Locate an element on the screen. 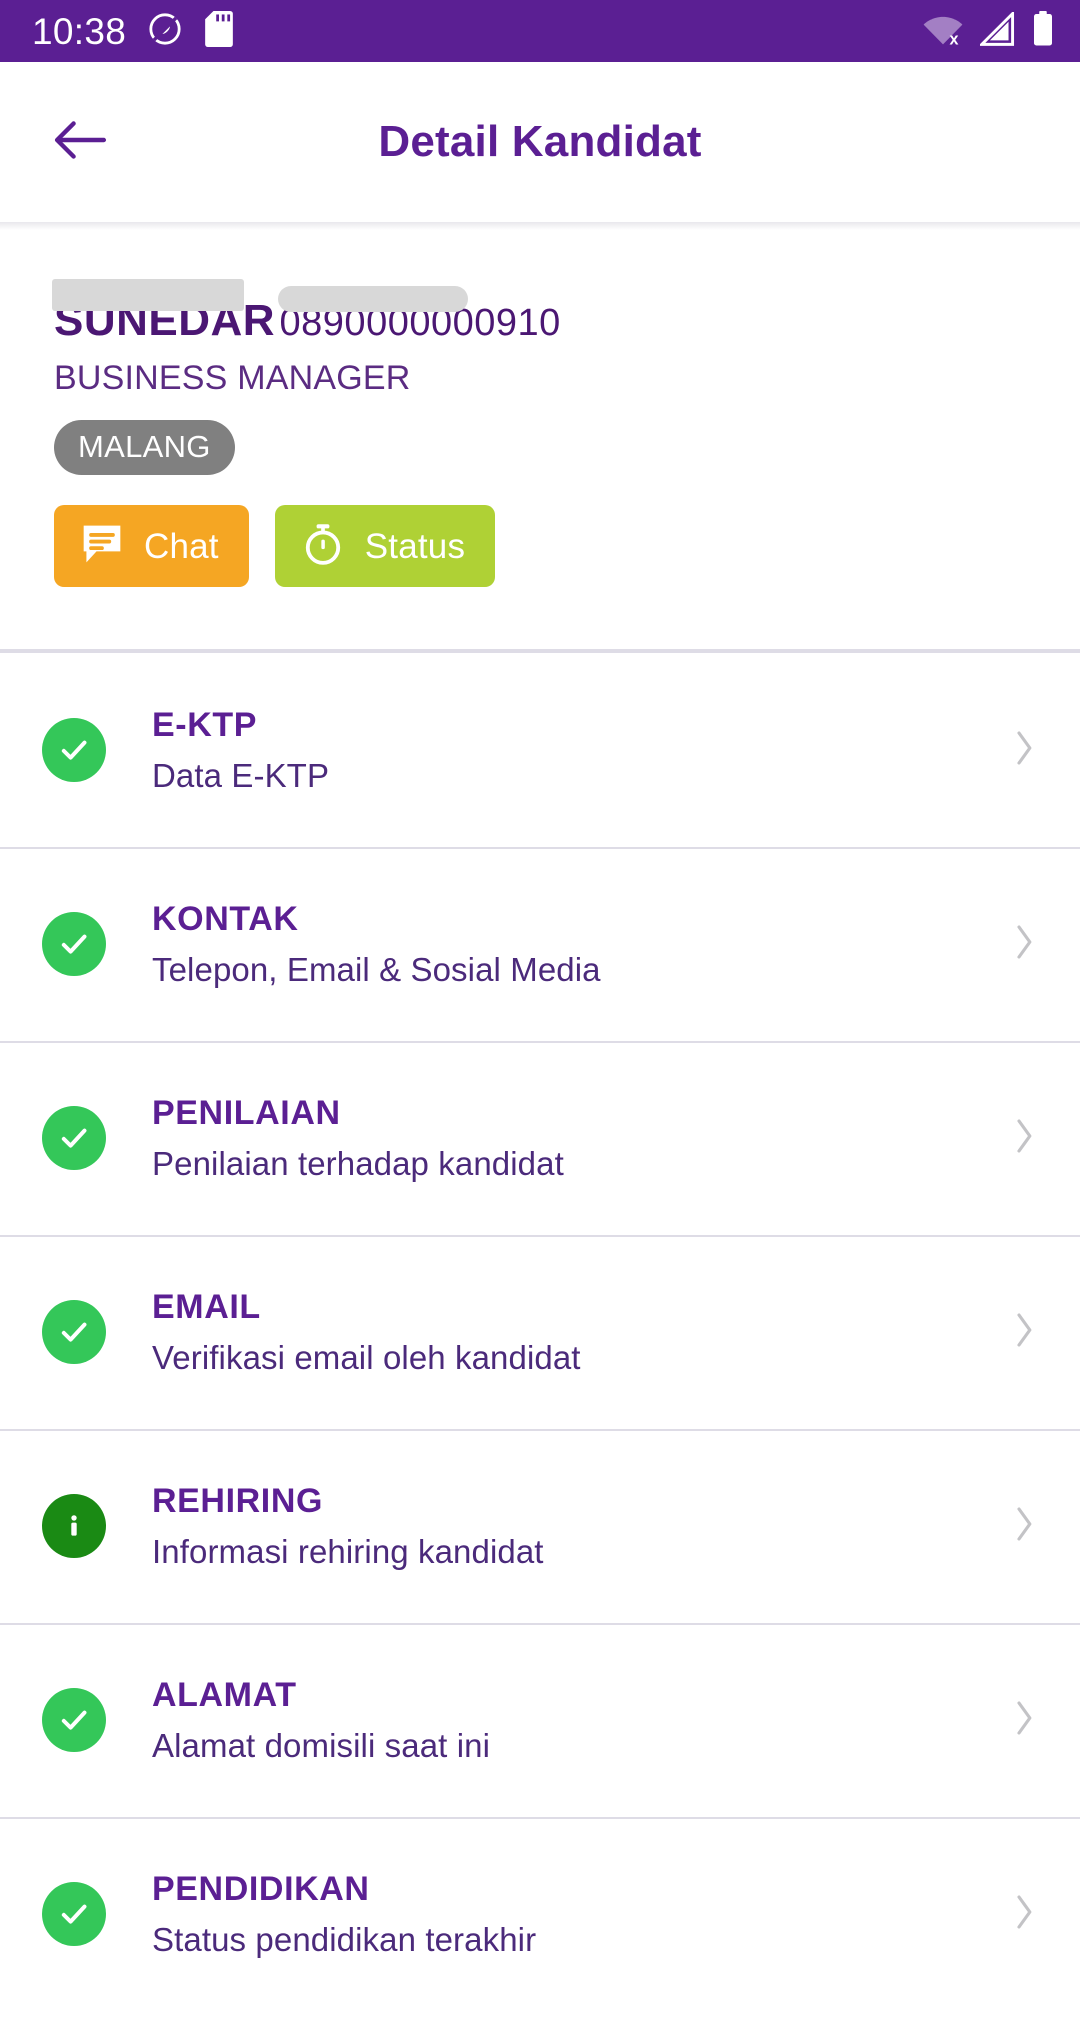  chat-button-label: Chat is located at coordinates (181, 546).